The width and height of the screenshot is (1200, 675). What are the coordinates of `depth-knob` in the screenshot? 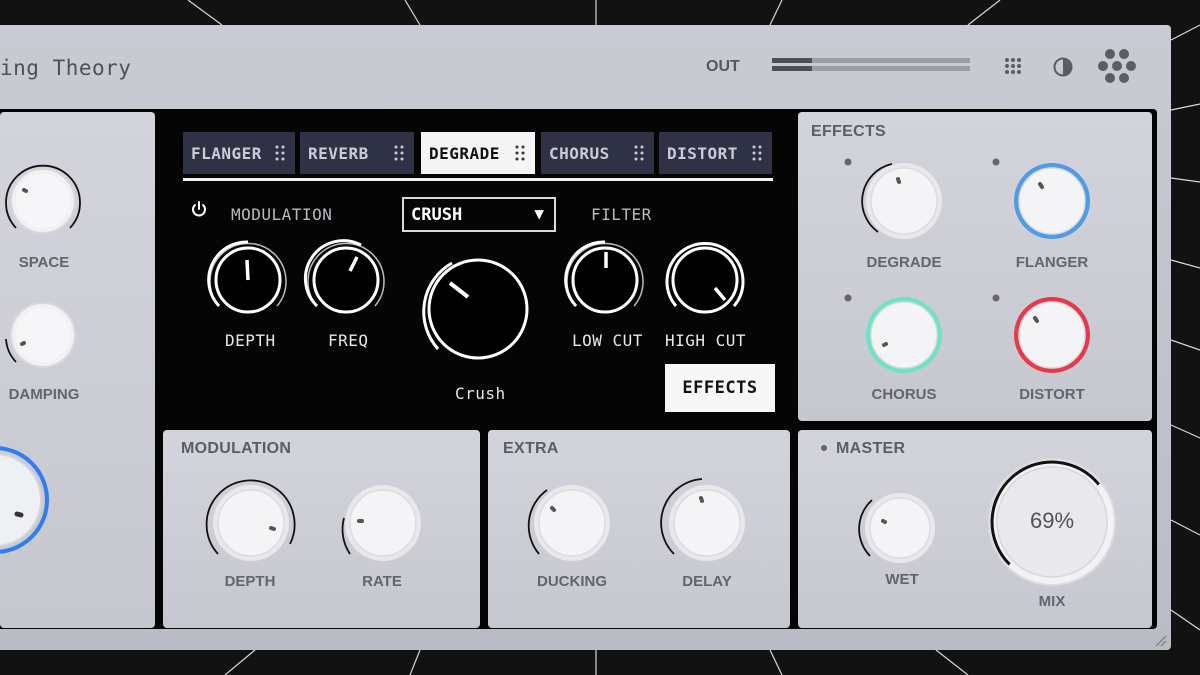 It's located at (247, 280).